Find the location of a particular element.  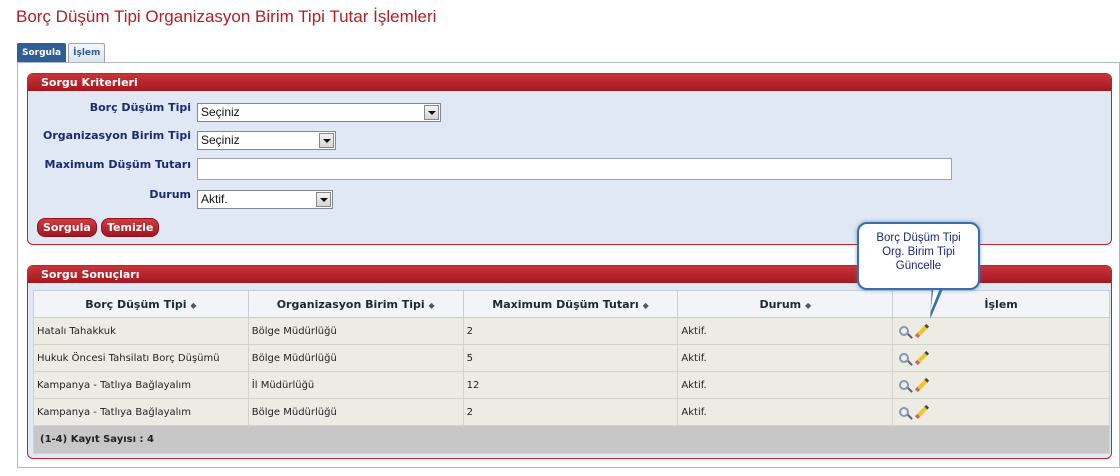

column-header-maximum-dusum-tutari: Maximum Düşüm Tutarı ◆ is located at coordinates (570, 304).